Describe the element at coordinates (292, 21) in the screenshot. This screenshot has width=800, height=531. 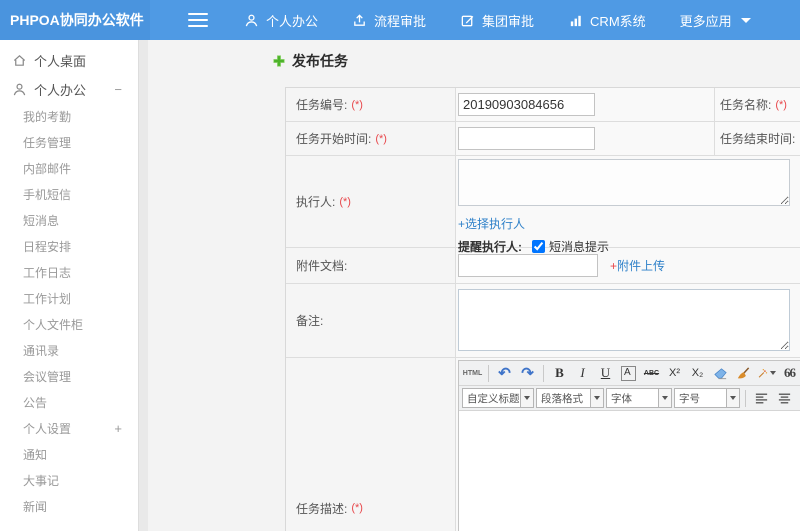
I see `nav-label: 个人办公` at that location.